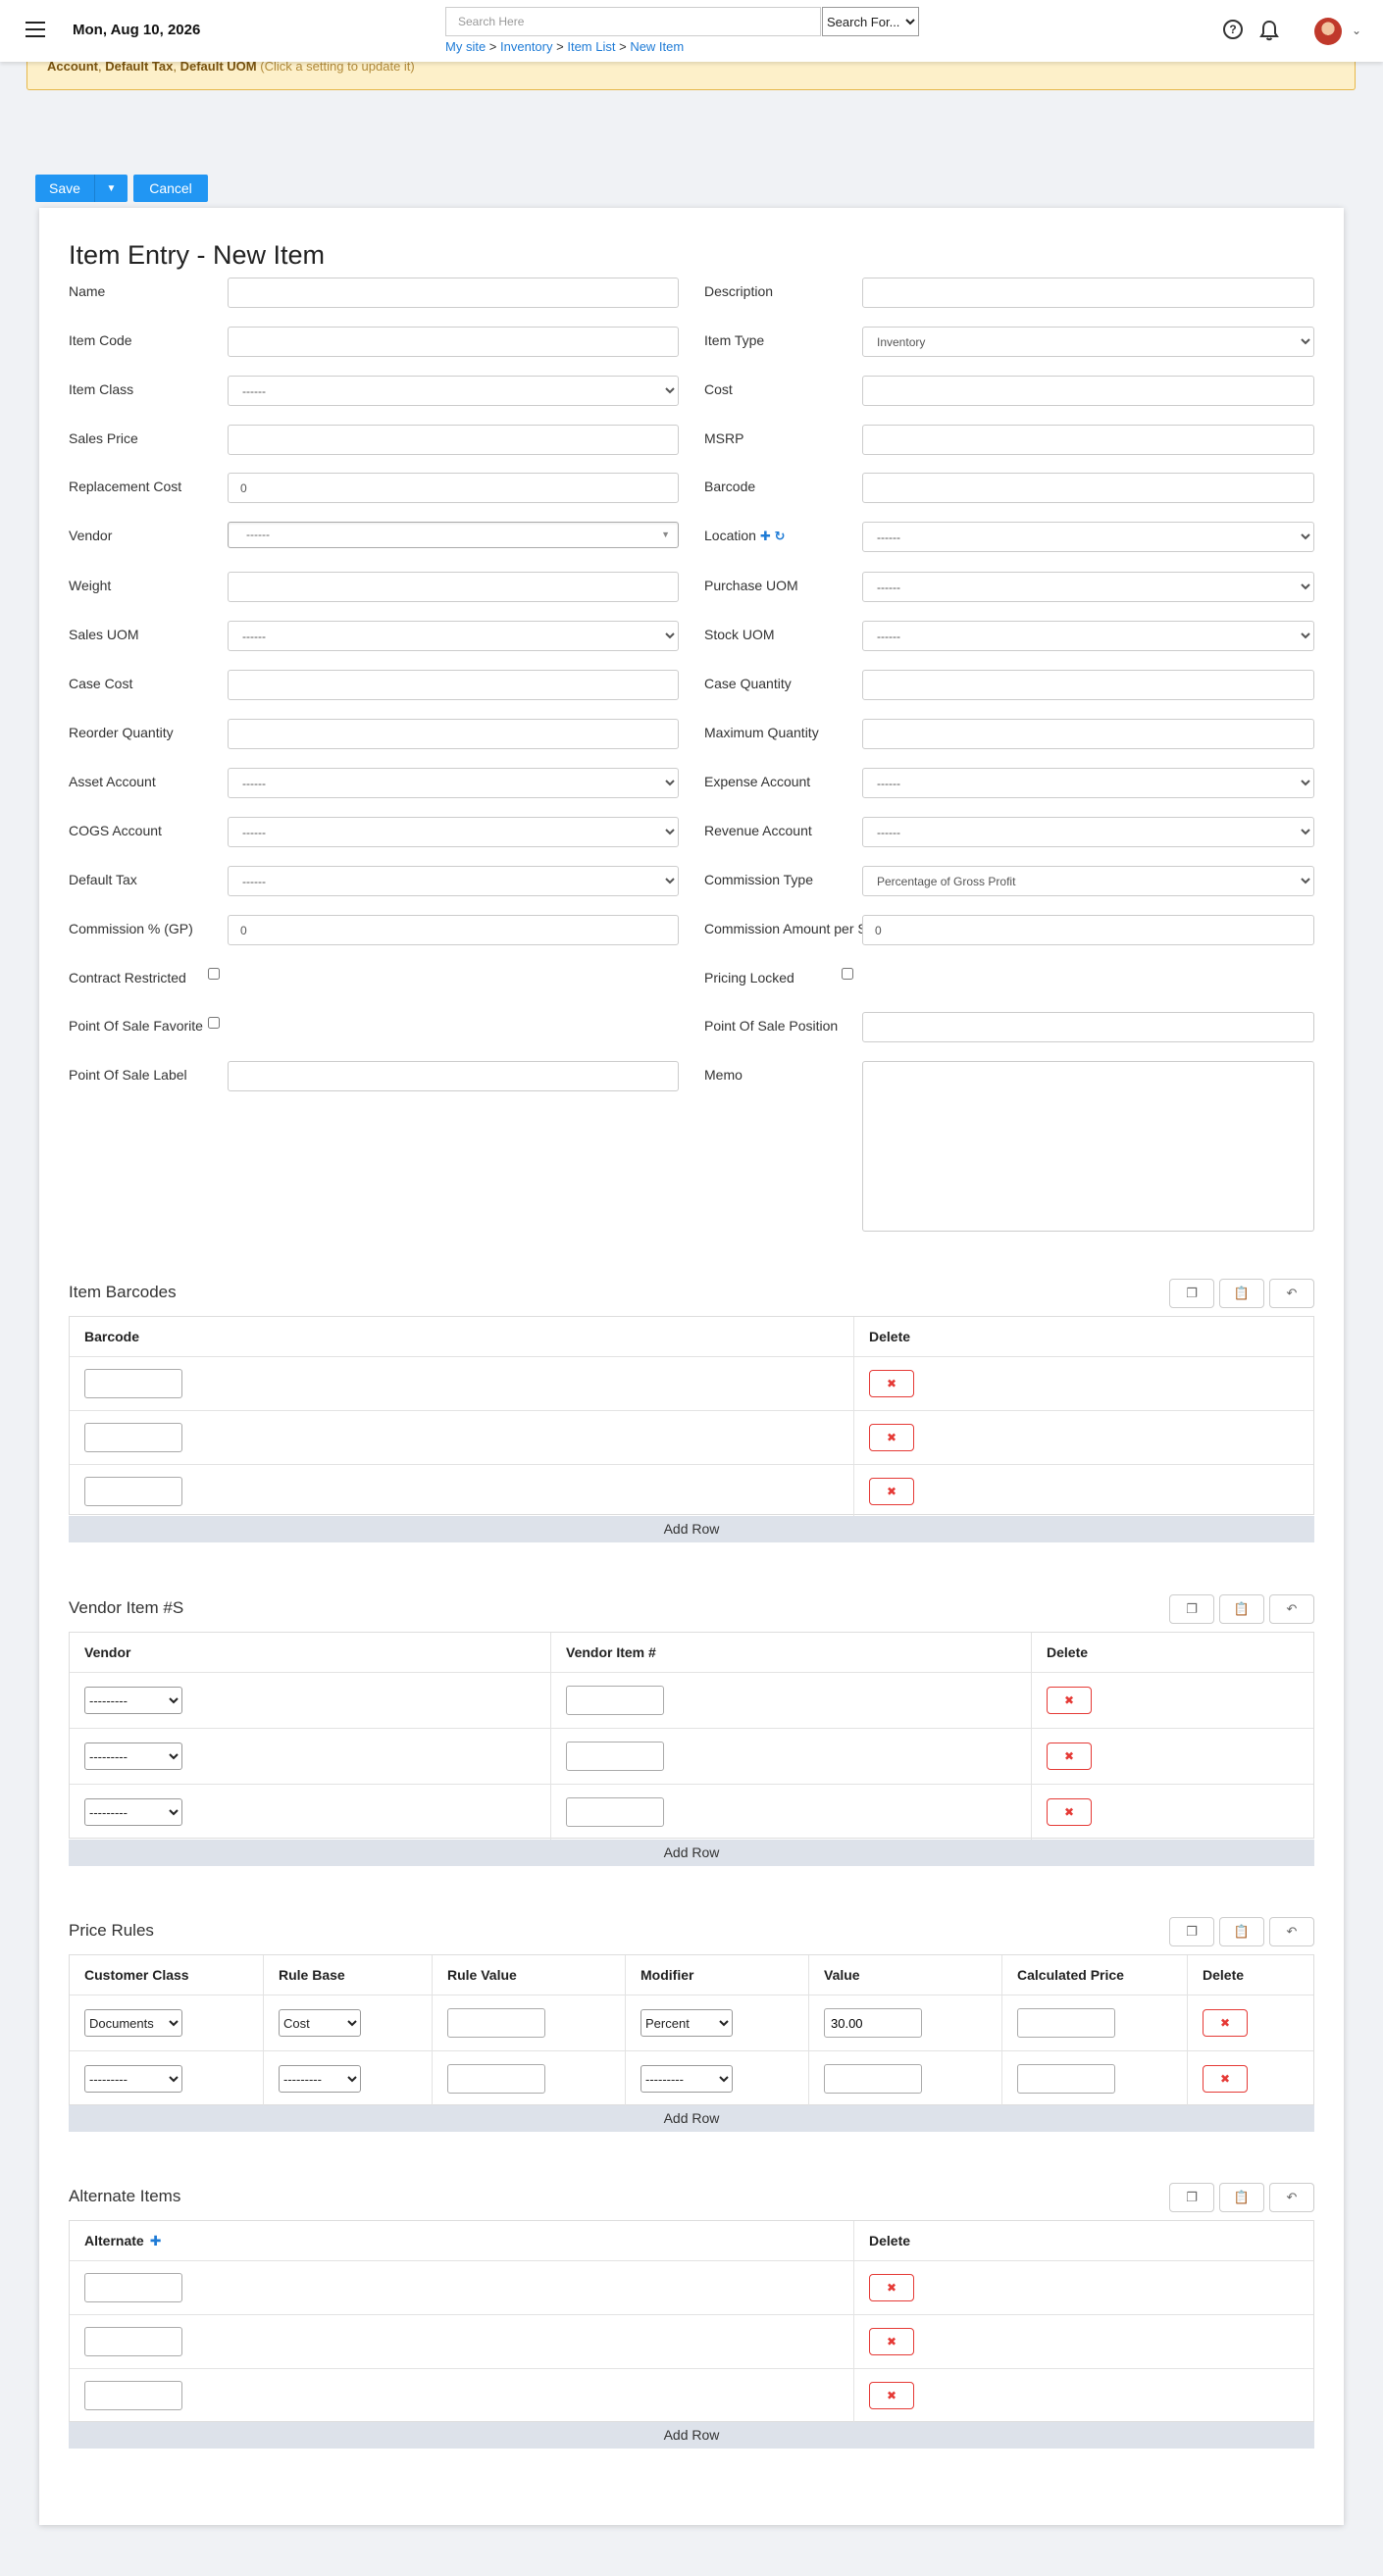  What do you see at coordinates (65, 188) in the screenshot?
I see `save-button: Save` at bounding box center [65, 188].